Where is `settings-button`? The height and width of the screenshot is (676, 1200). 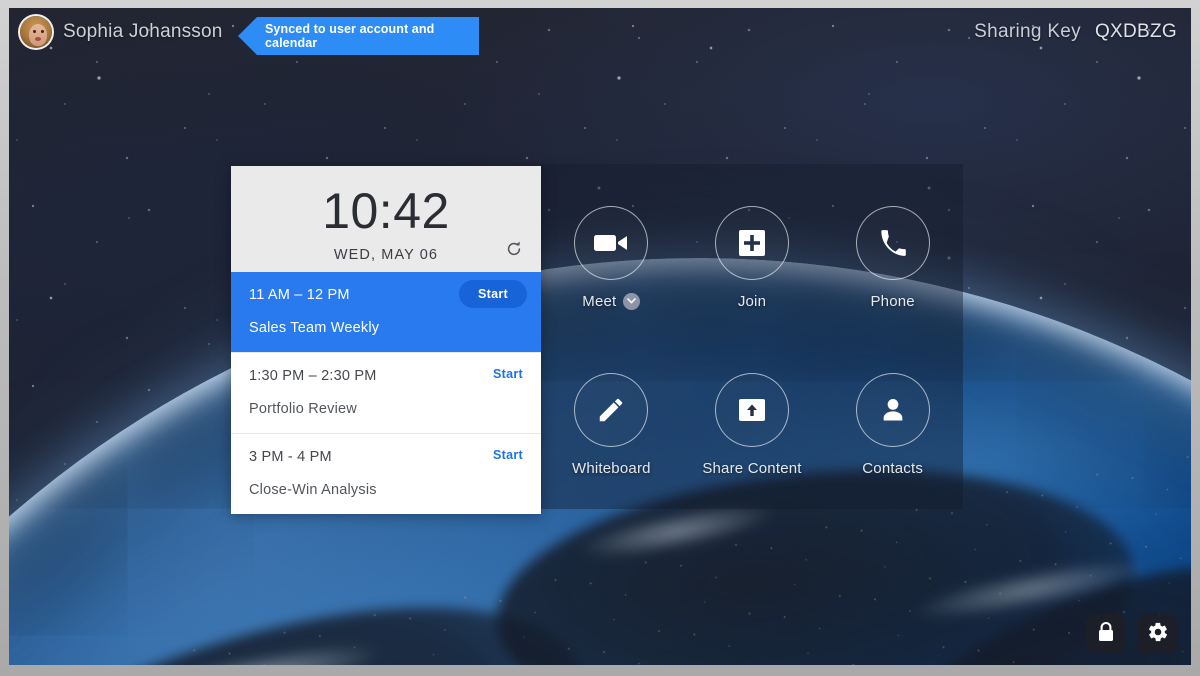
settings-button is located at coordinates (1158, 634).